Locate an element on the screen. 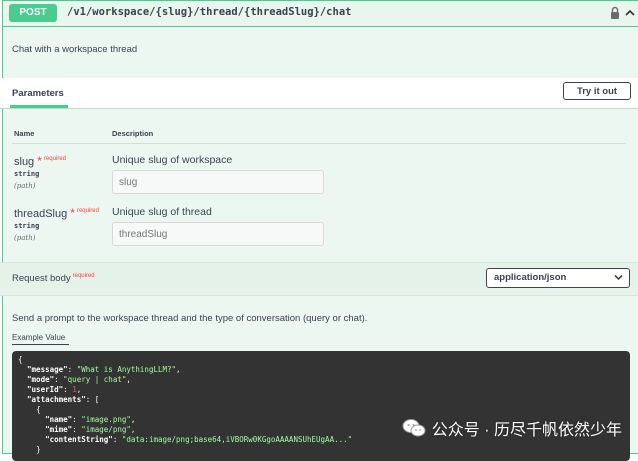  param-type-slug: string is located at coordinates (27, 174).